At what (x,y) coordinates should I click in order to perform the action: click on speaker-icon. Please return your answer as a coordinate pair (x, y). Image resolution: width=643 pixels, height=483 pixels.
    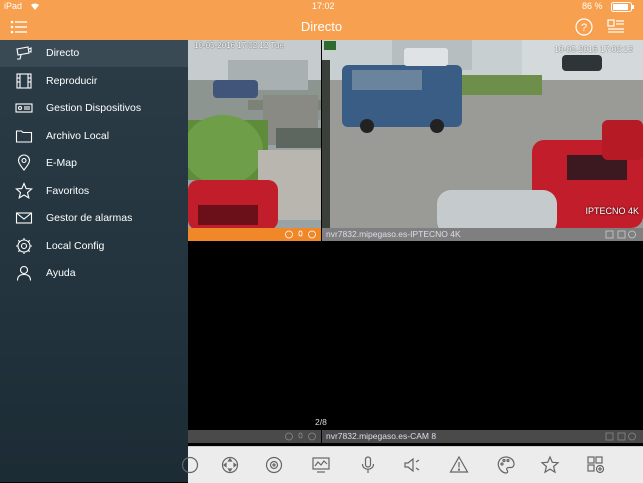
    Looking at the image, I should click on (412, 465).